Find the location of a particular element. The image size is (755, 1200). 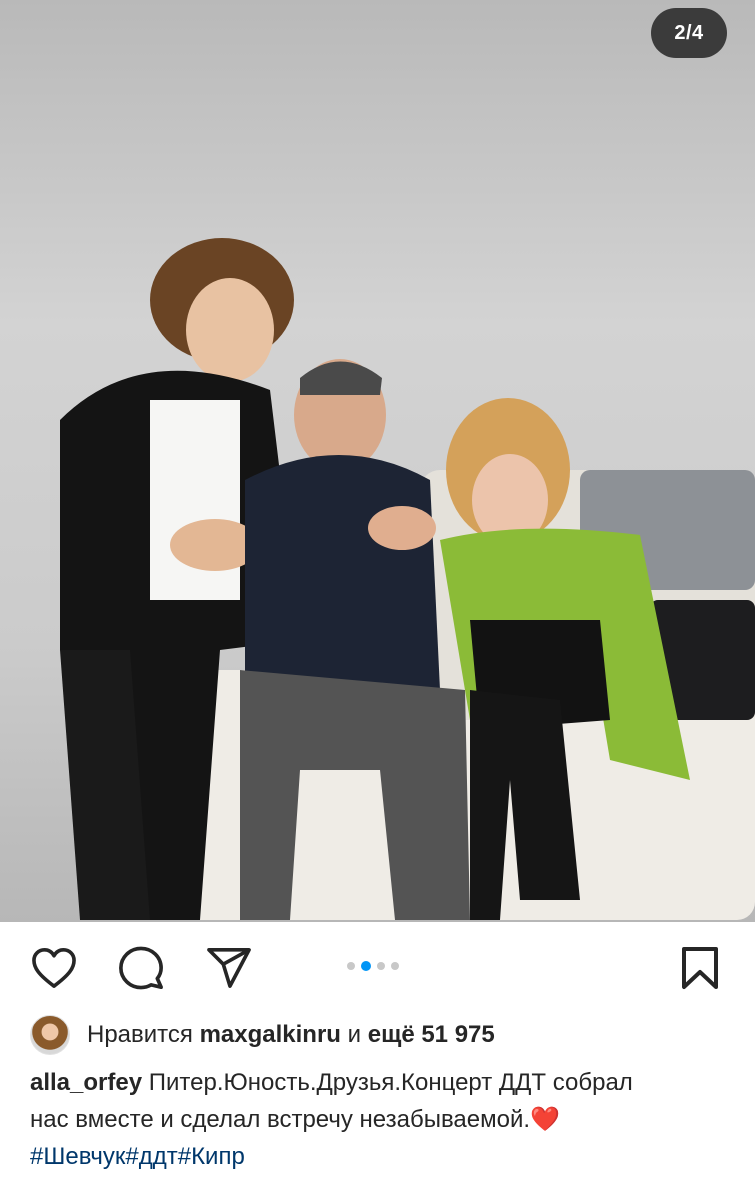

bookmark-icon is located at coordinates (700, 968).